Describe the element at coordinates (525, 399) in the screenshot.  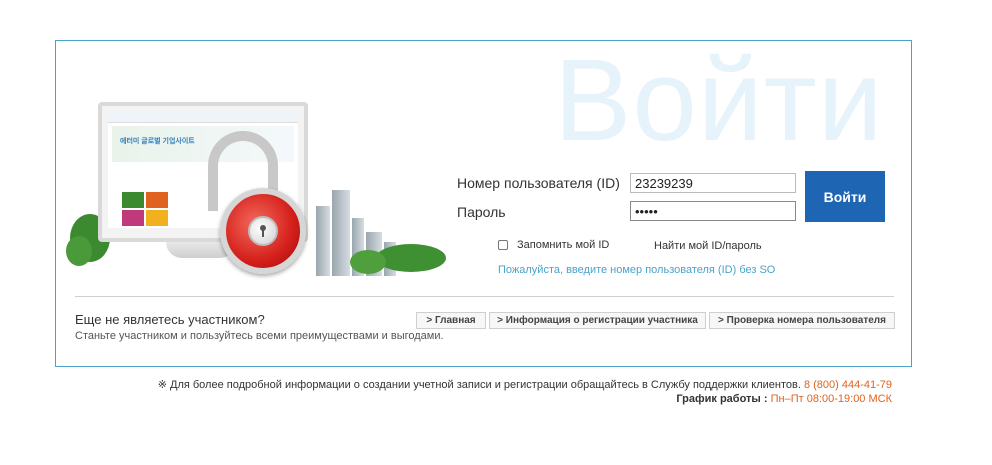
I see `schedule-line: График работы : Пн–Пт 08:00-19:00 МСК` at that location.